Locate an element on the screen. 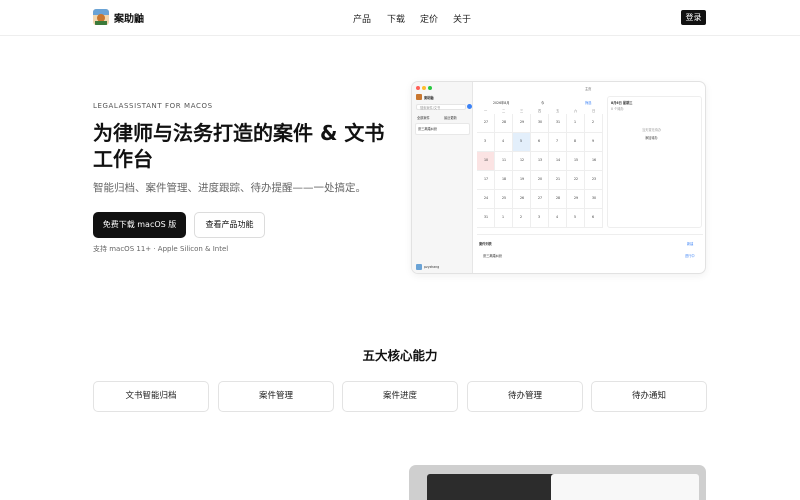 The width and height of the screenshot is (800, 500). app-icon is located at coordinates (419, 97).